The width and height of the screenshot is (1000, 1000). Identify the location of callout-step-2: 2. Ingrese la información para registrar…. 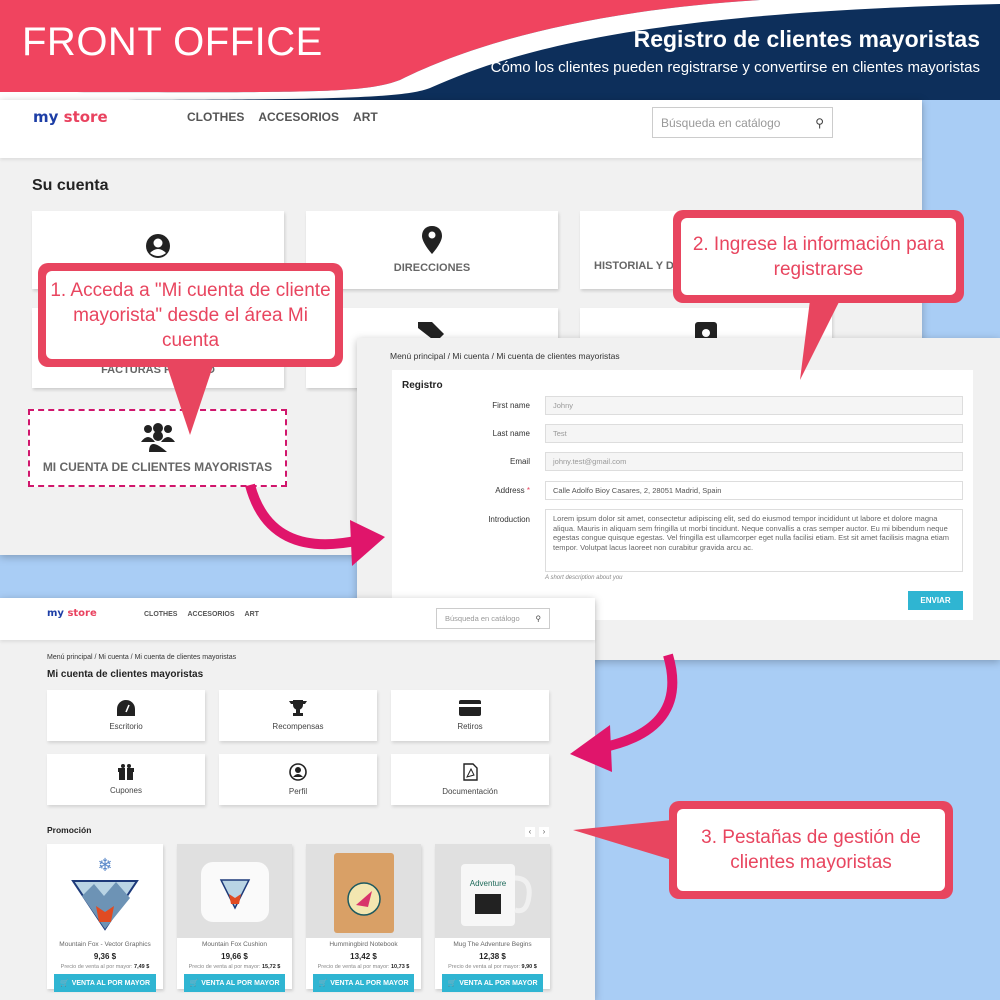
(818, 256).